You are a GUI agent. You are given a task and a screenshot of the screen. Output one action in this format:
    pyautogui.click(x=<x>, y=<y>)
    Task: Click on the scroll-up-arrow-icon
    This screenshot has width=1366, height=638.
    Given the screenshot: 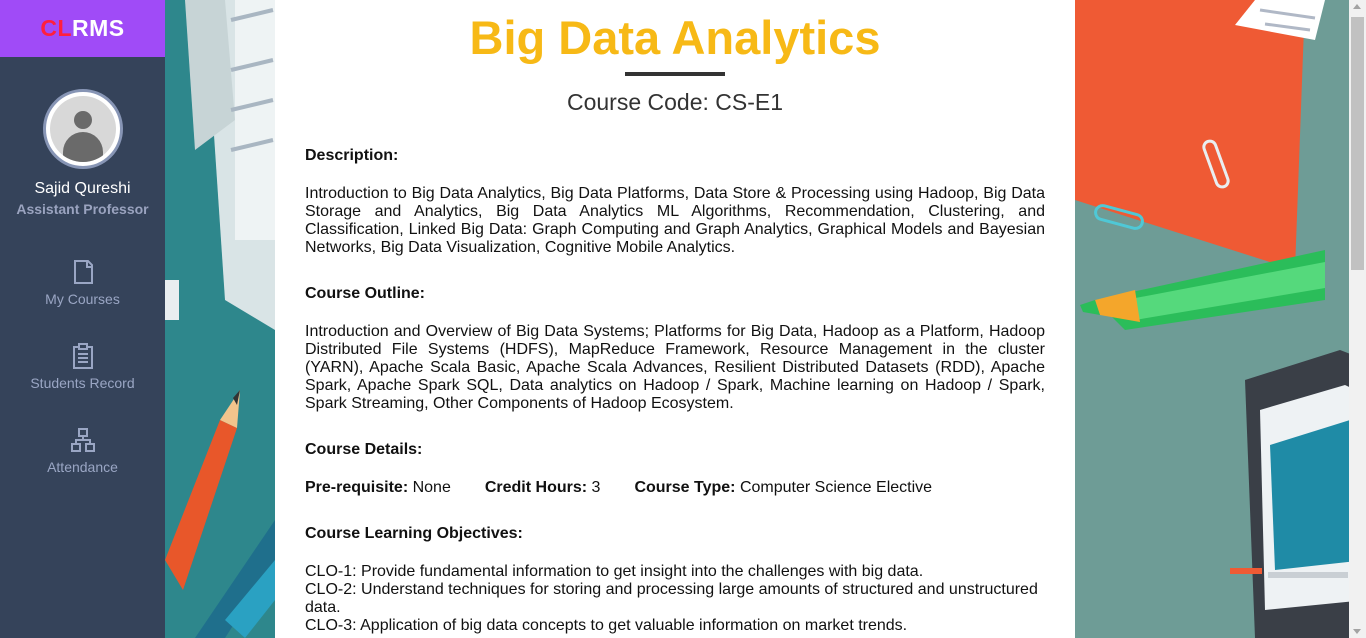 What is the action you would take?
    pyautogui.click(x=1357, y=6)
    